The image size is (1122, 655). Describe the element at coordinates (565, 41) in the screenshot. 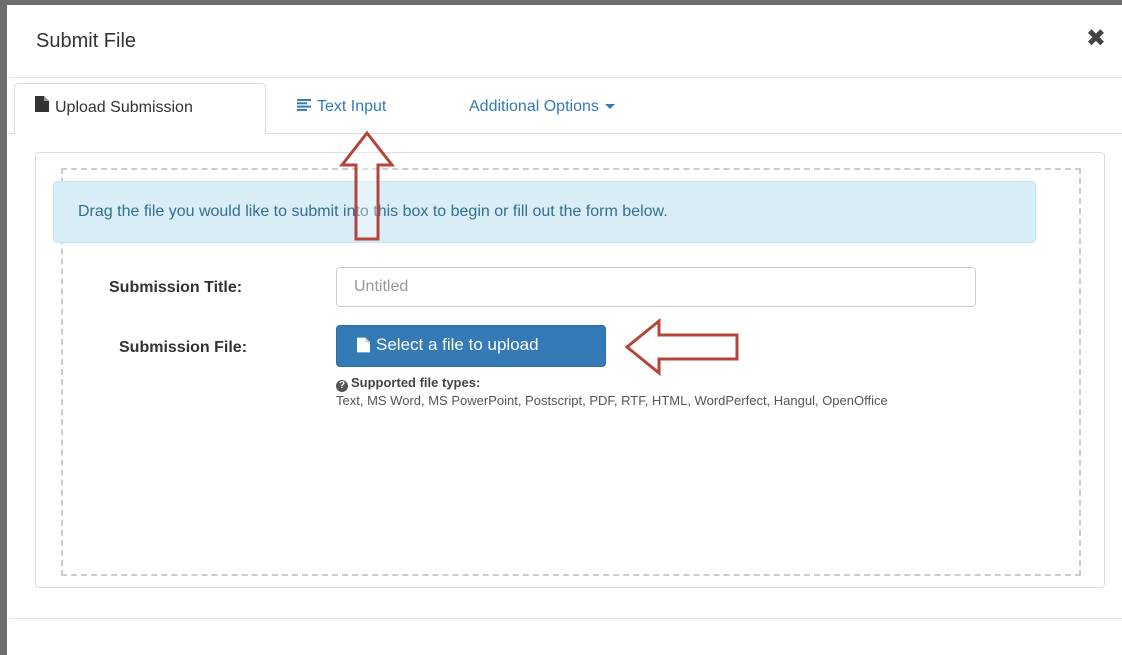

I see `modal-header: Submit File ✖` at that location.